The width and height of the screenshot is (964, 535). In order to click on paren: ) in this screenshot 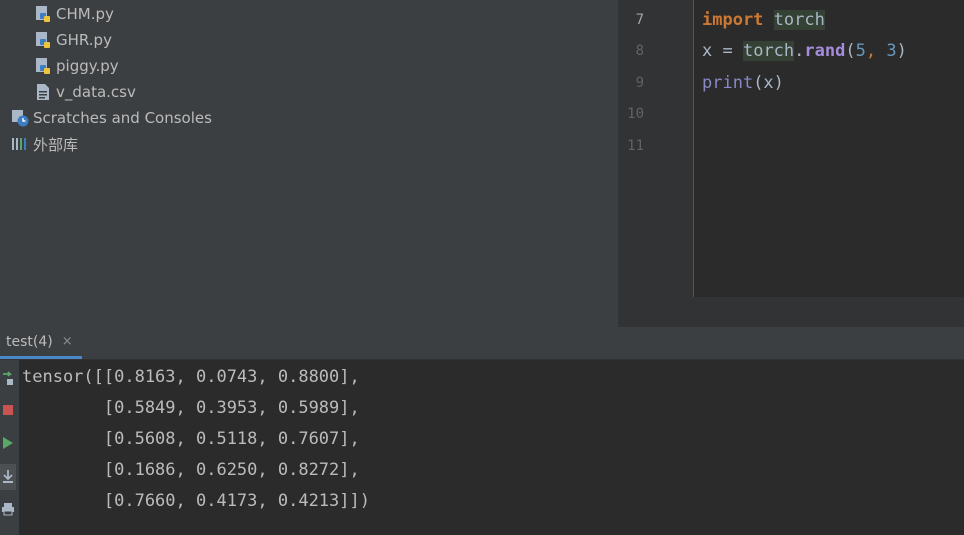, I will do `click(901, 51)`.